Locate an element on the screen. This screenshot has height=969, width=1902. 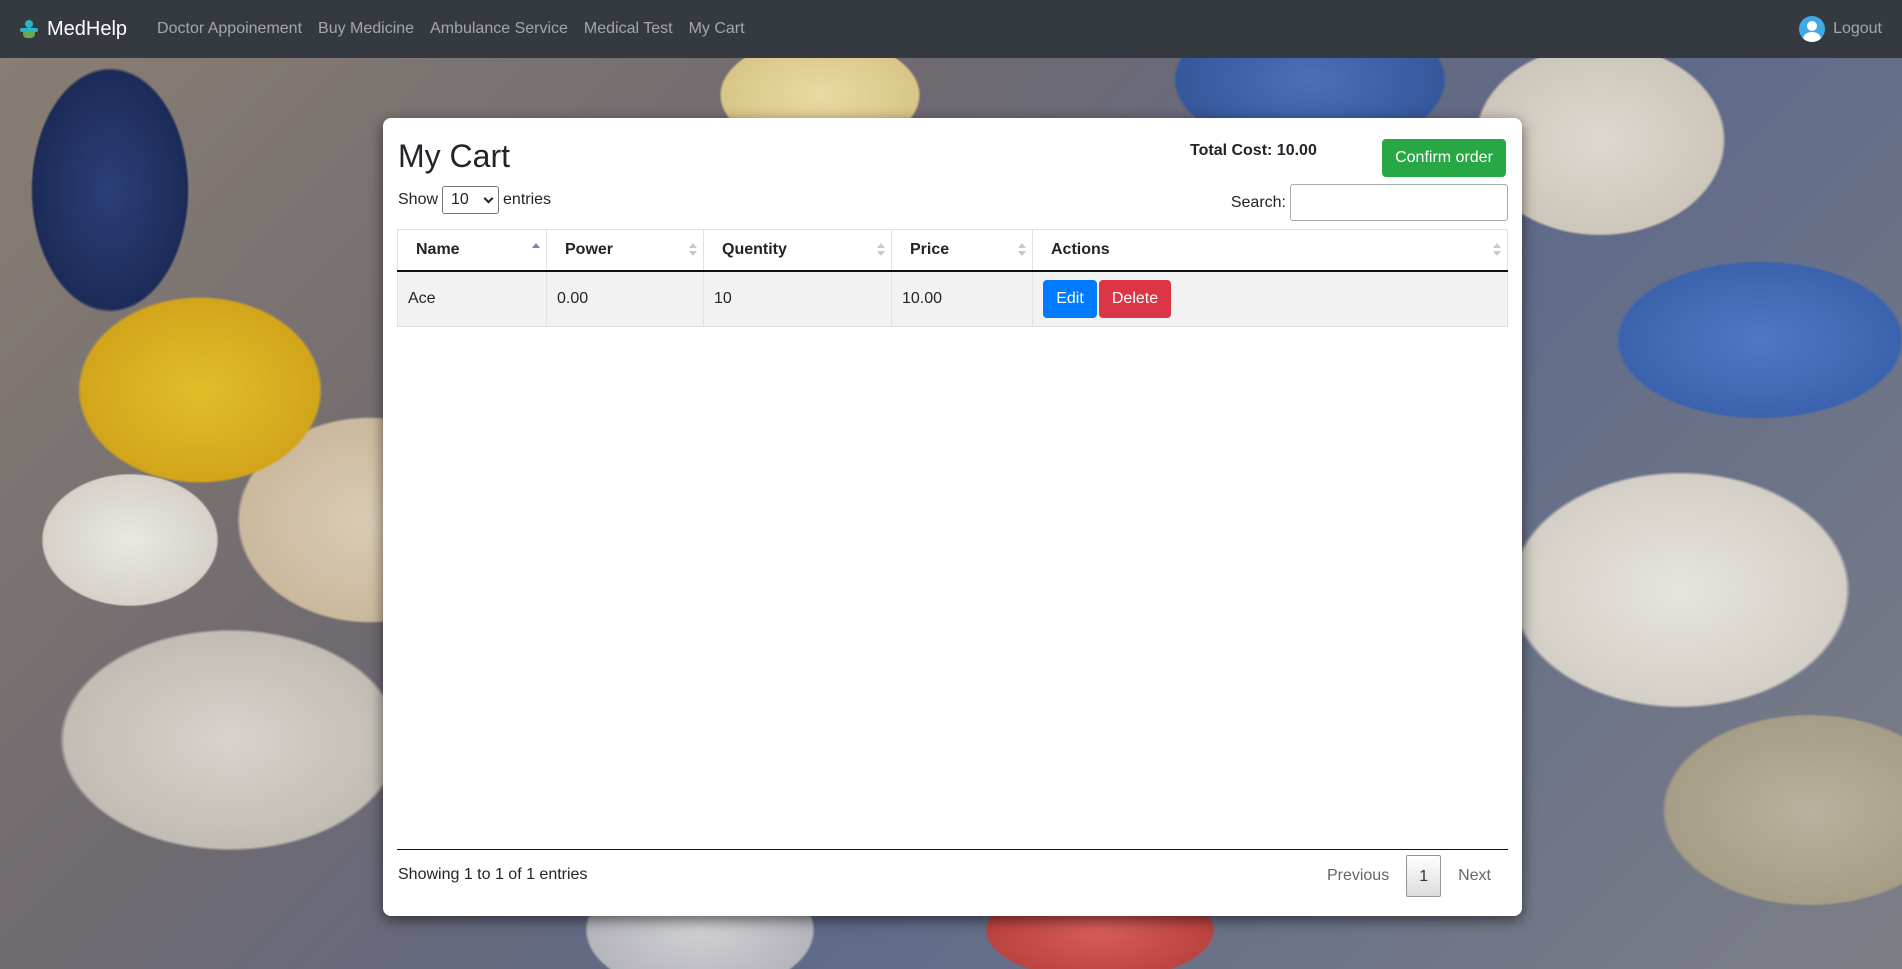
entries-length-control: Show 10 entries is located at coordinates (474, 200).